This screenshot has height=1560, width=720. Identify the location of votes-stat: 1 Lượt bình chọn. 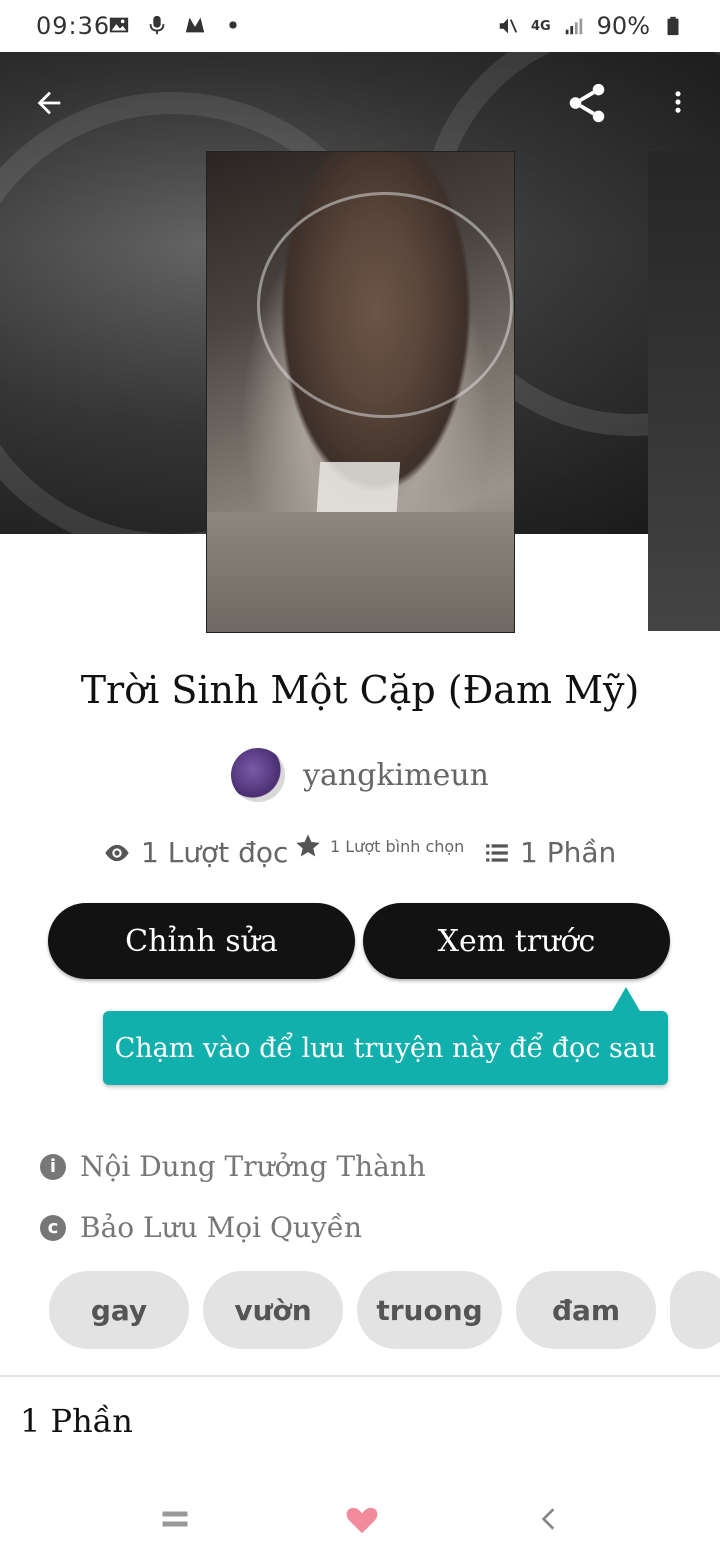
(379, 846).